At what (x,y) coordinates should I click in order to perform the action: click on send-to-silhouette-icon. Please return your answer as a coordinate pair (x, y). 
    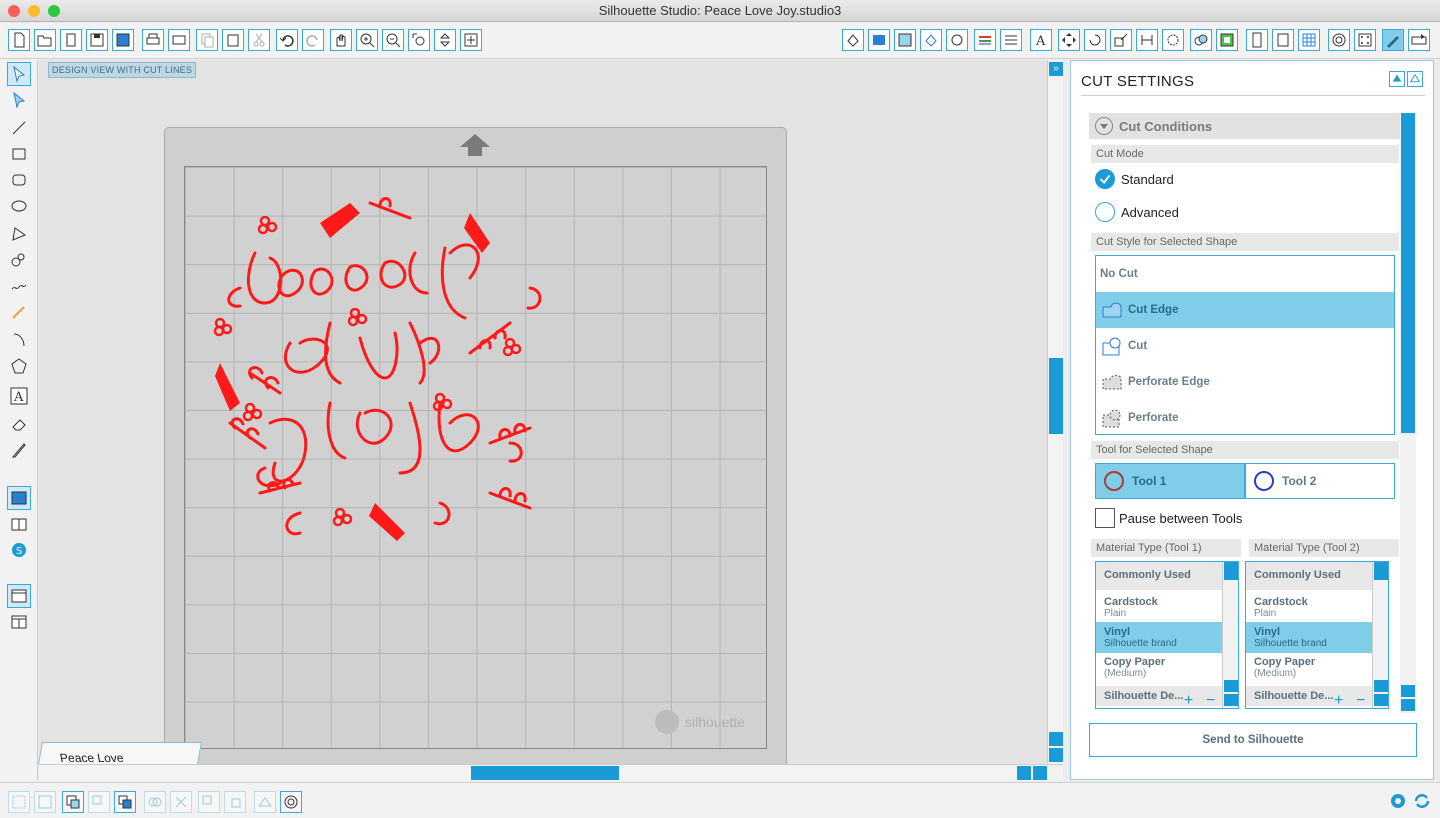
    Looking at the image, I should click on (1419, 40).